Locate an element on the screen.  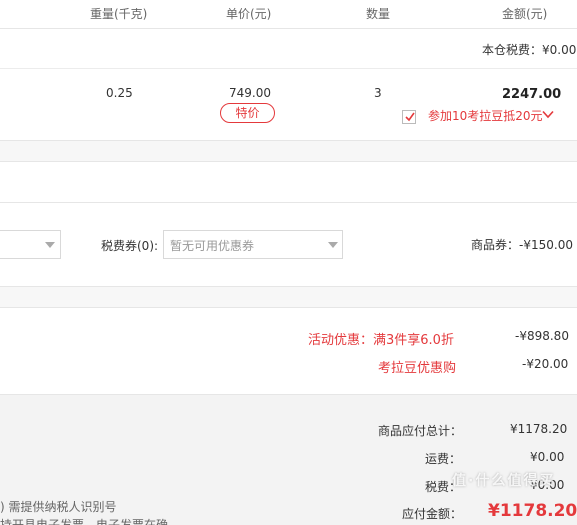
table-header: 重量(千克) 单价(元) 数量 金额(元) is located at coordinates (288, 14).